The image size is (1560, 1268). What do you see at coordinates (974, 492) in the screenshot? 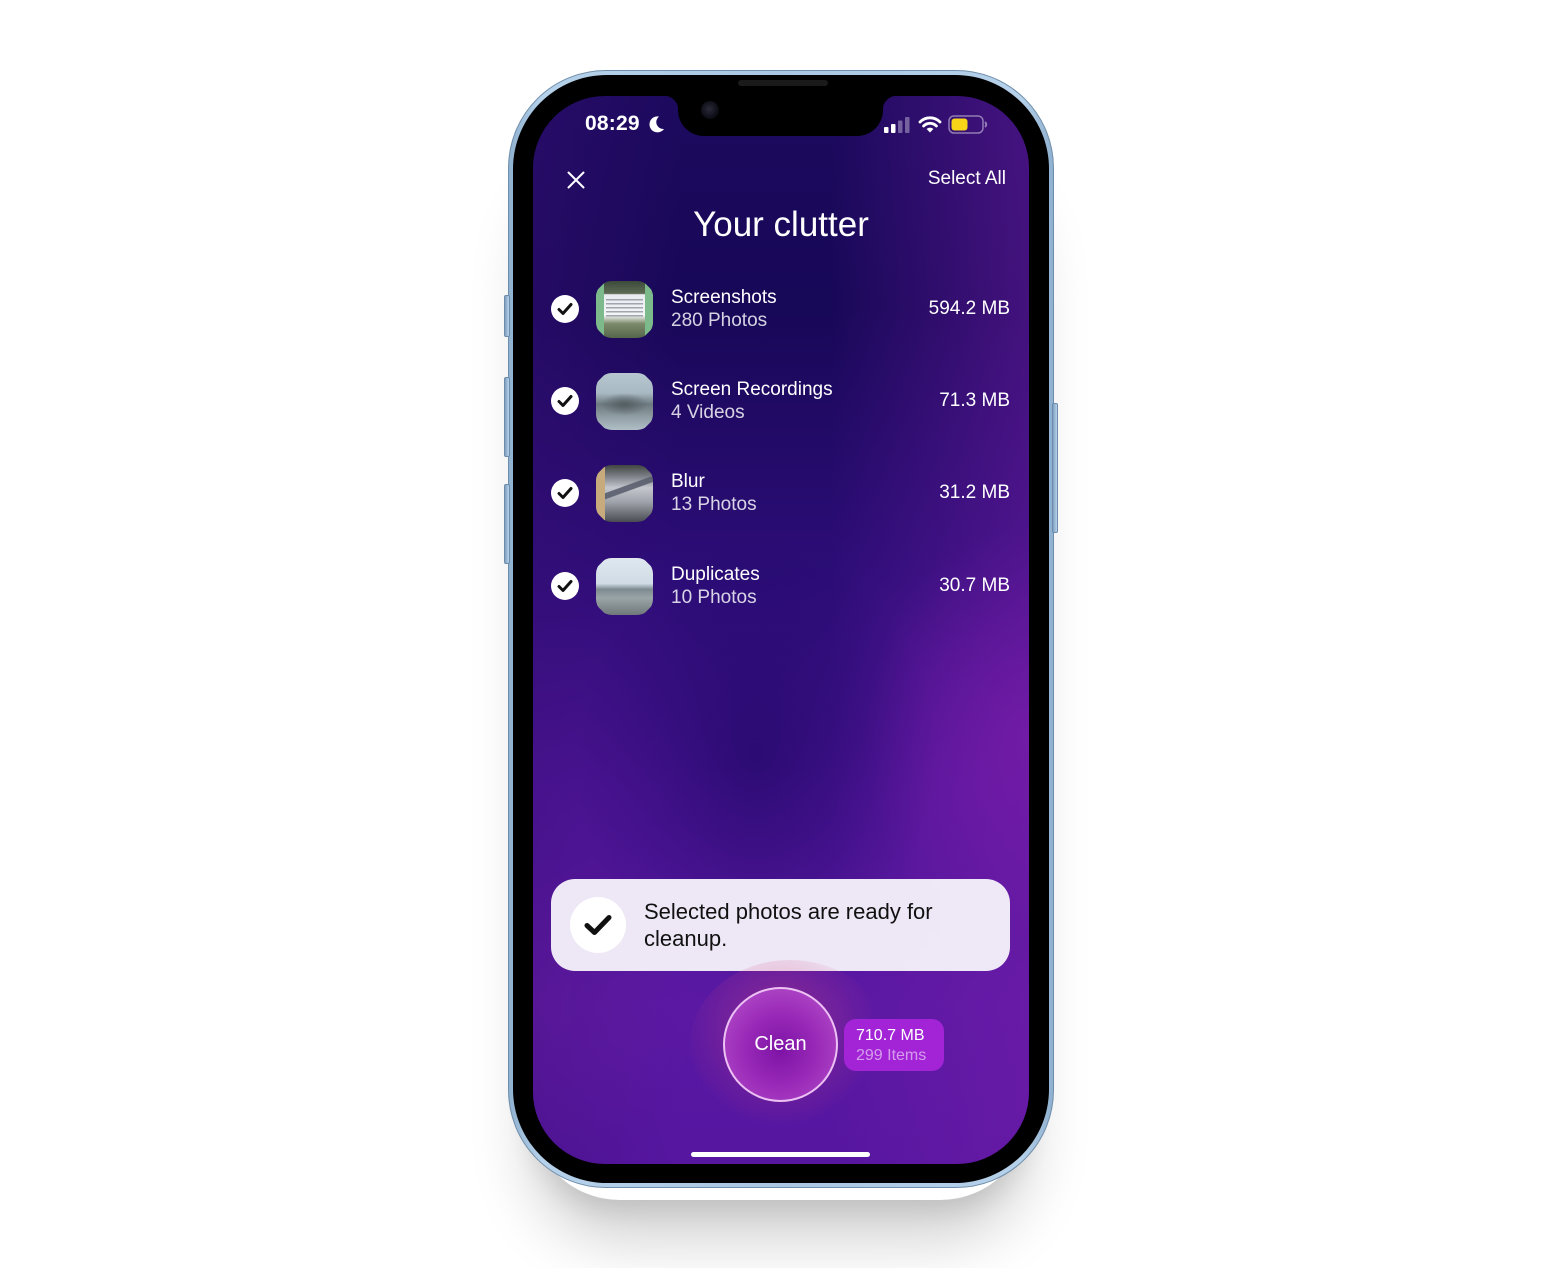
I see `category-size: 31.2 MB` at bounding box center [974, 492].